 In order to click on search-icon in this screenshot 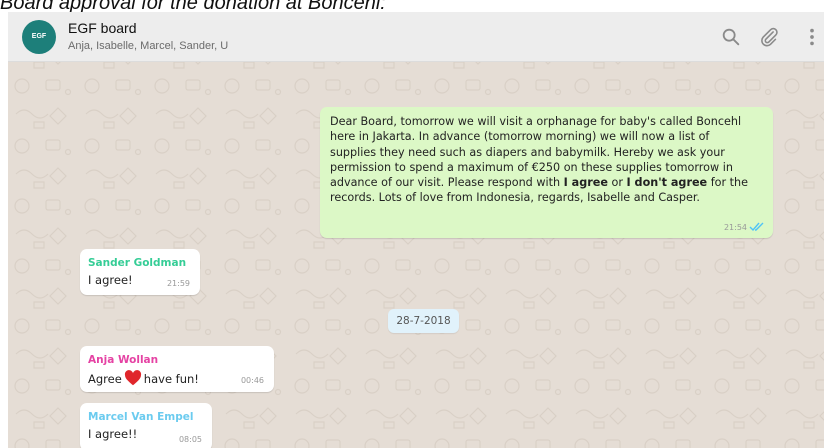, I will do `click(731, 37)`.